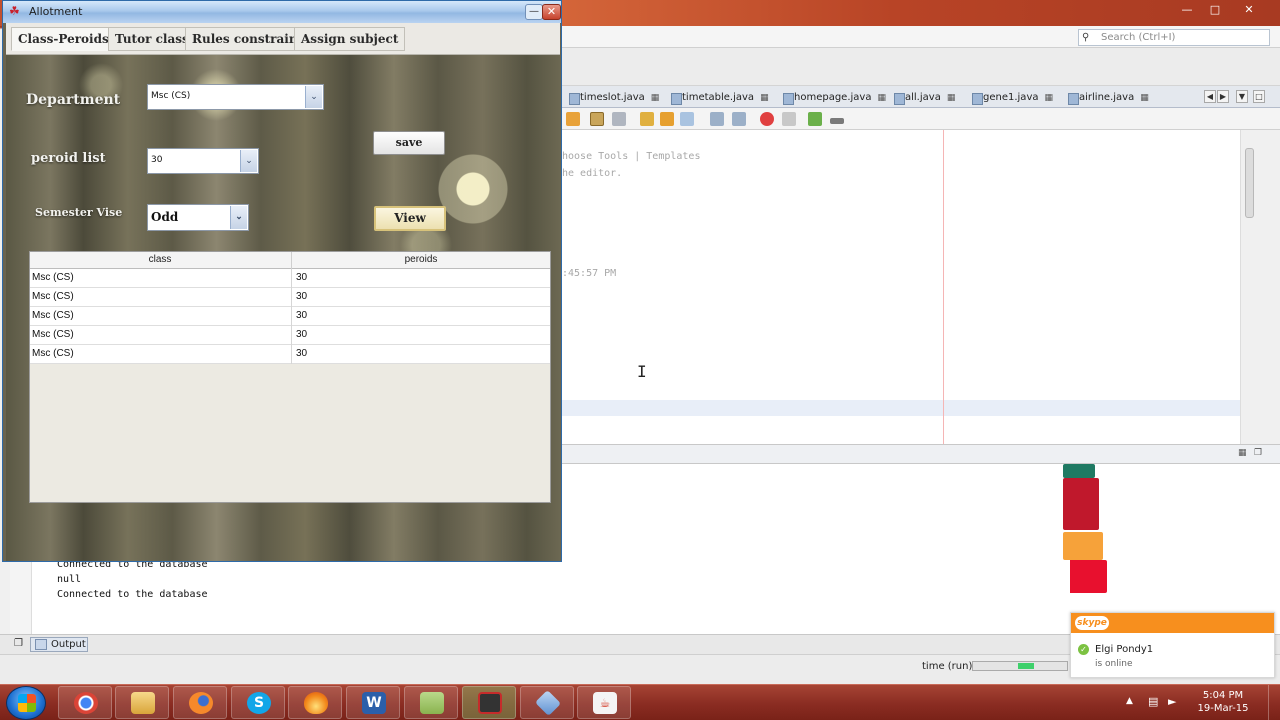 This screenshot has width=1280, height=720. Describe the element at coordinates (1274, 702) in the screenshot. I see `show-desktop-button` at that location.